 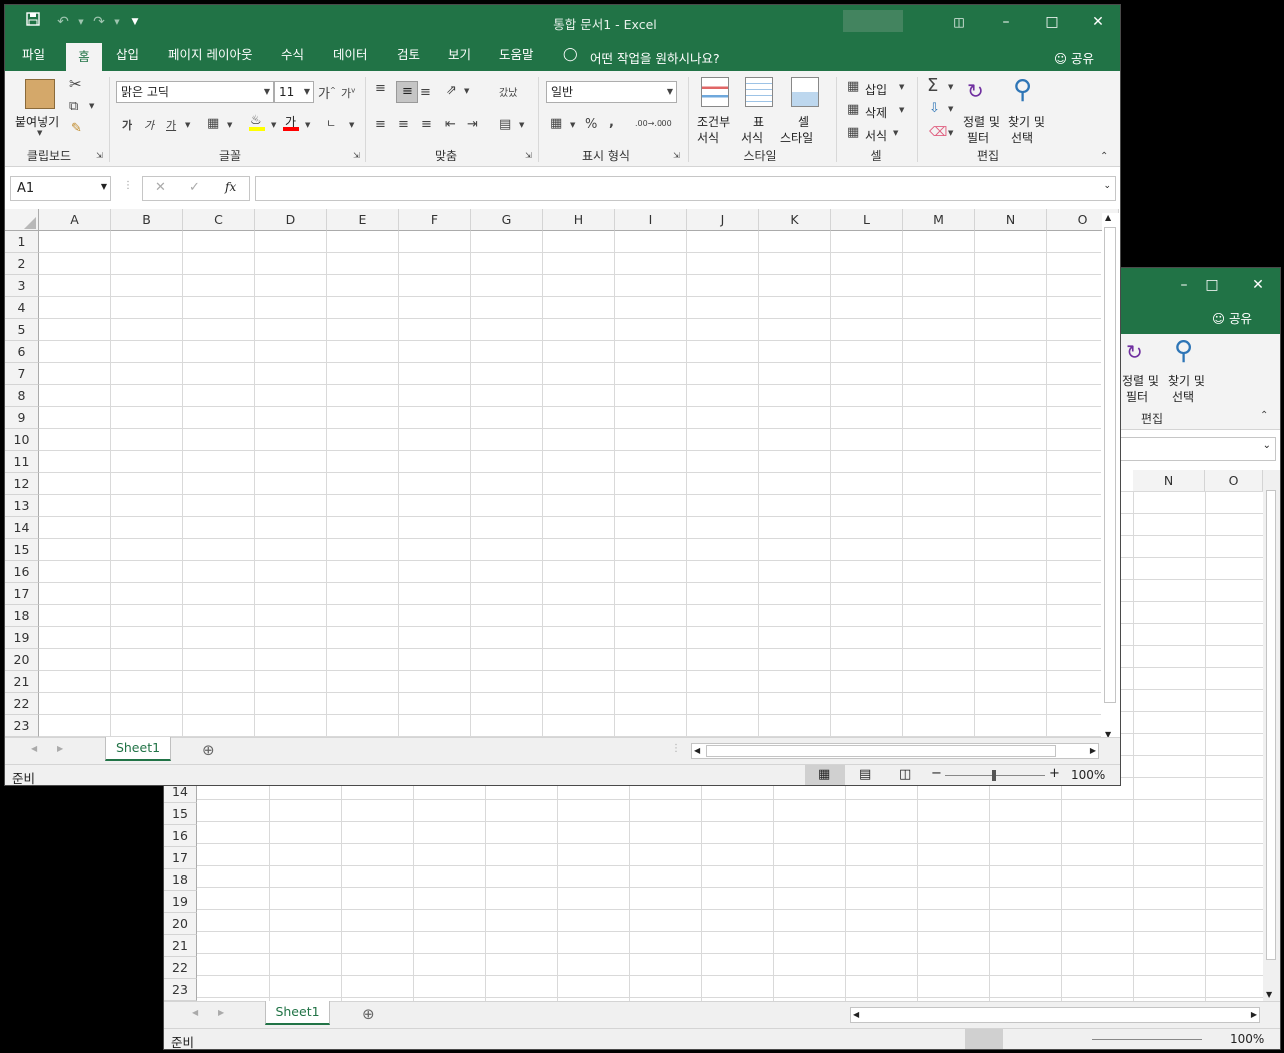 I want to click on tell-me-search: 어떤 작업을 원하시나요?, so click(x=655, y=57).